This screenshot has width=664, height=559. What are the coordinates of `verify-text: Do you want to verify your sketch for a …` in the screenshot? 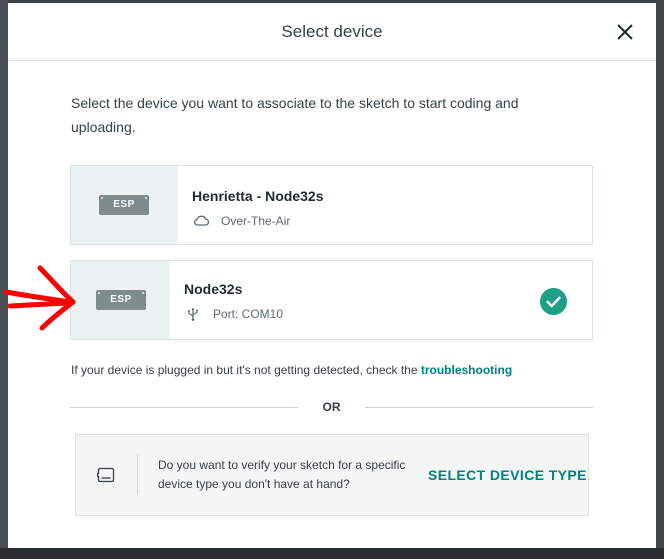 It's located at (282, 474).